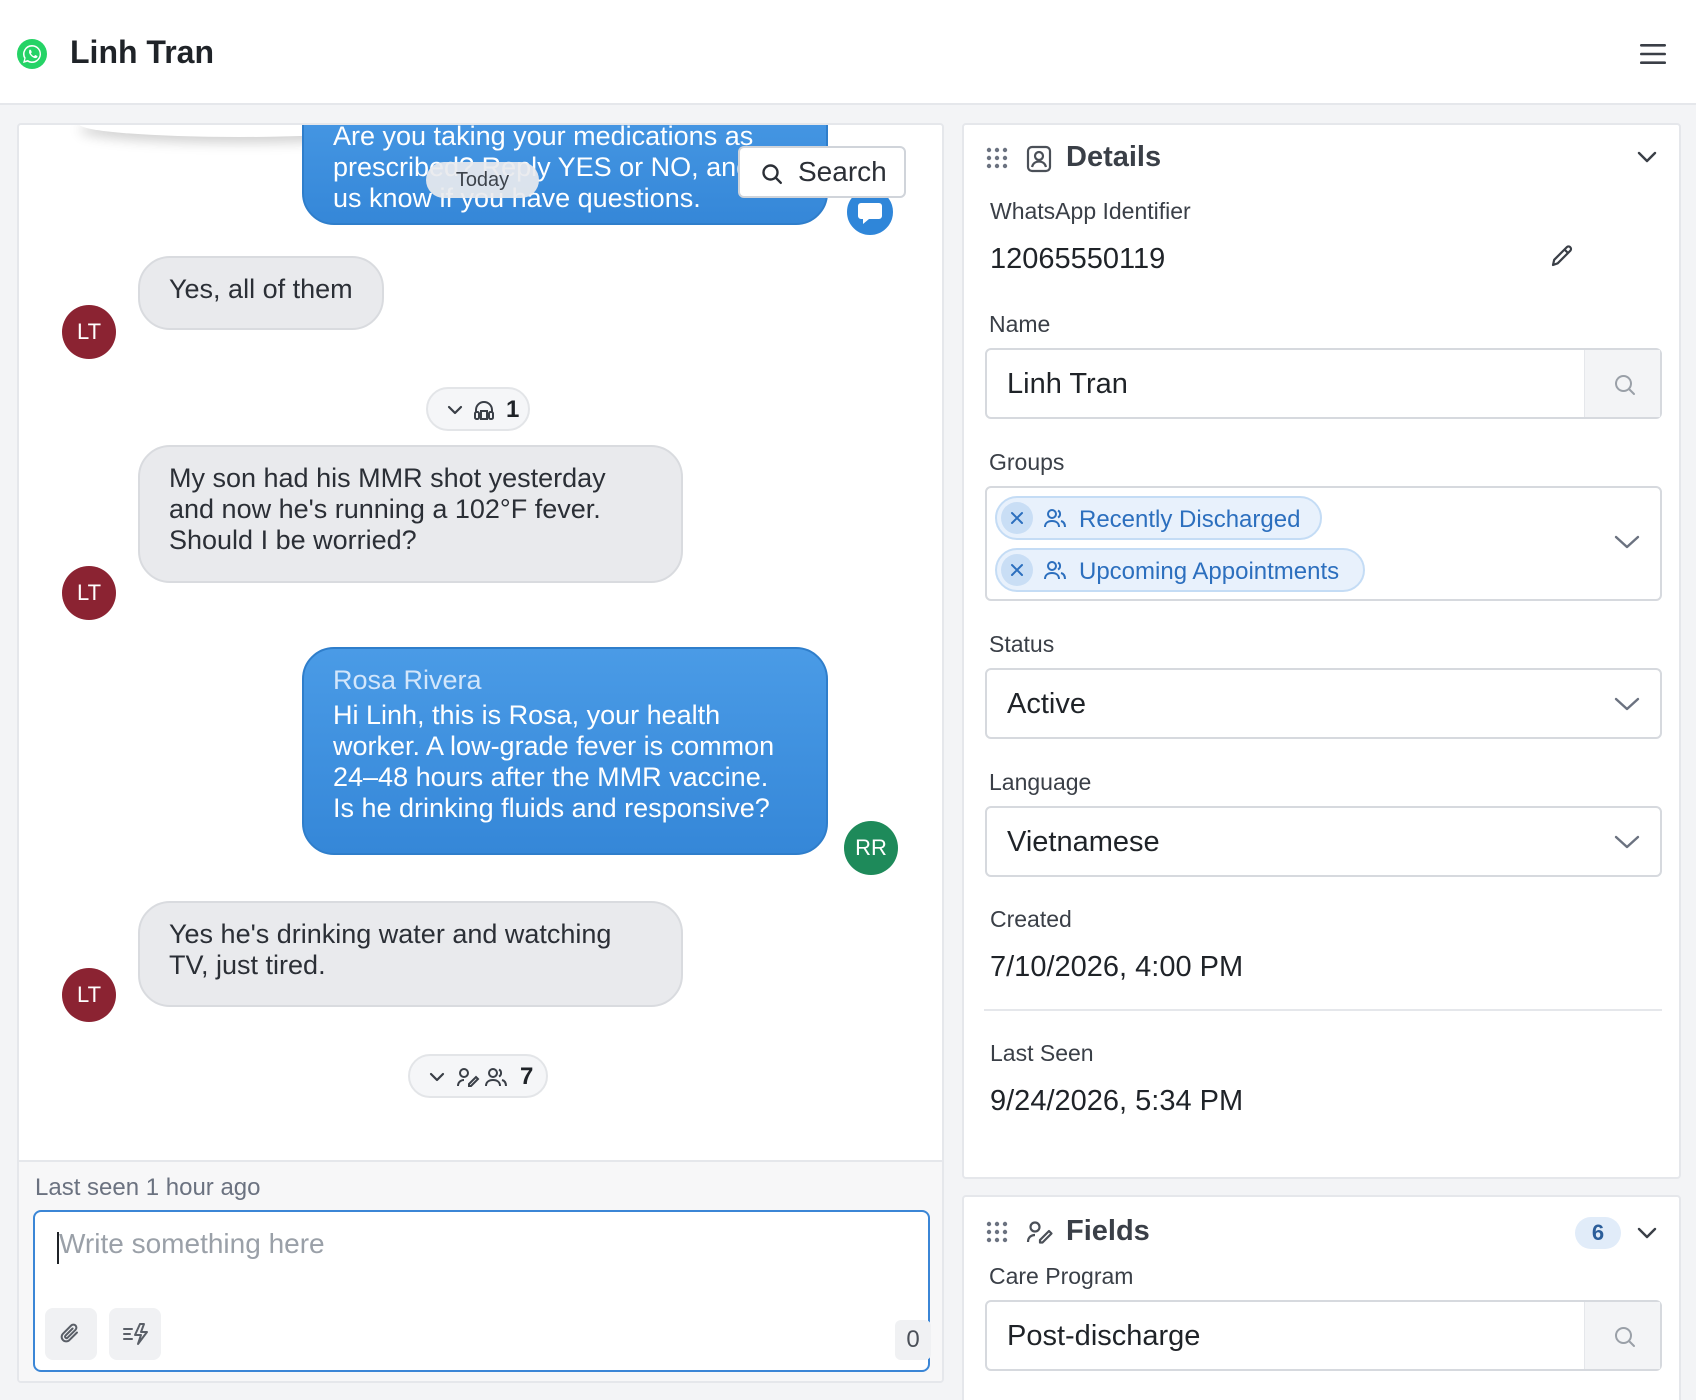 The image size is (1696, 1400). What do you see at coordinates (1061, 1276) in the screenshot?
I see `care-program-label: Care Program` at bounding box center [1061, 1276].